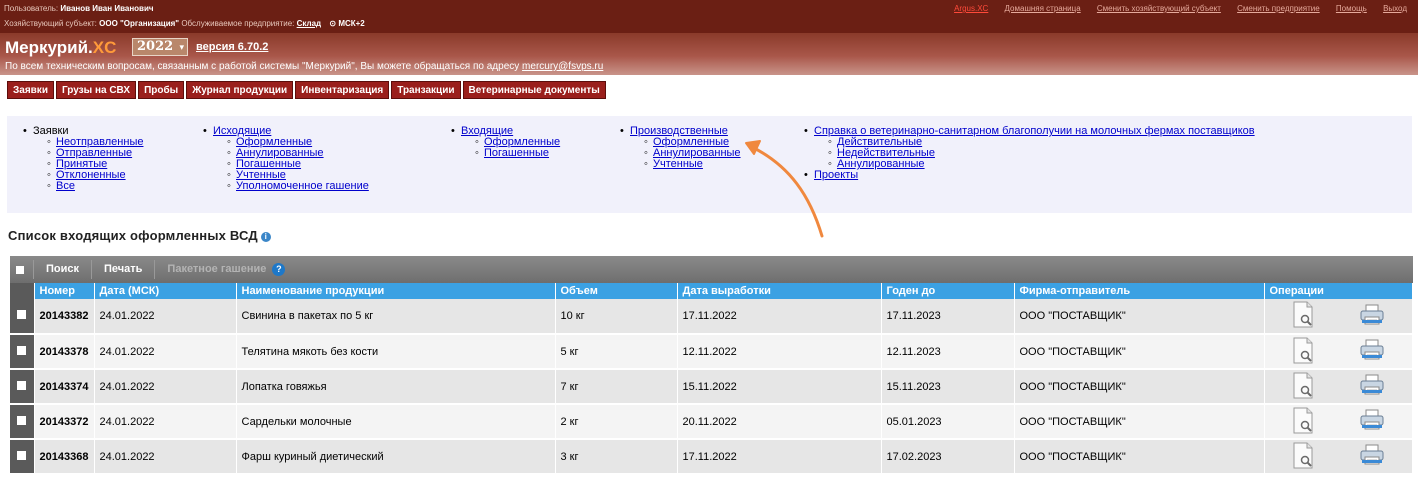 The width and height of the screenshot is (1418, 478). Describe the element at coordinates (948, 317) in the screenshot. I see `cell-expires: 17.11.2023` at that location.